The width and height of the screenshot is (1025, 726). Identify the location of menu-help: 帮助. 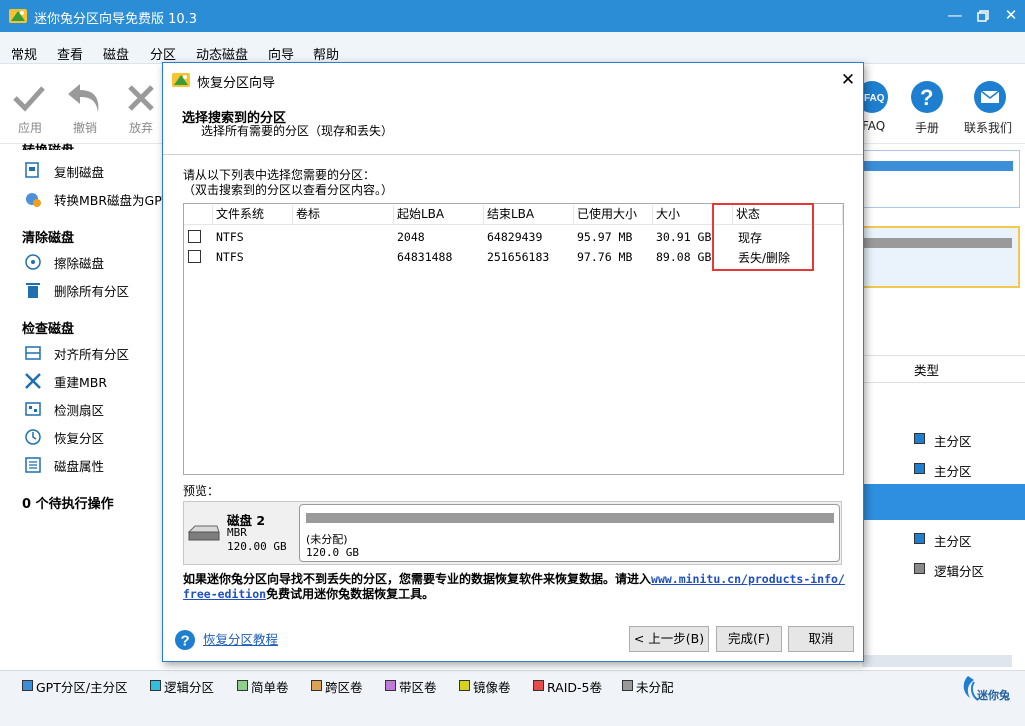
(326, 53).